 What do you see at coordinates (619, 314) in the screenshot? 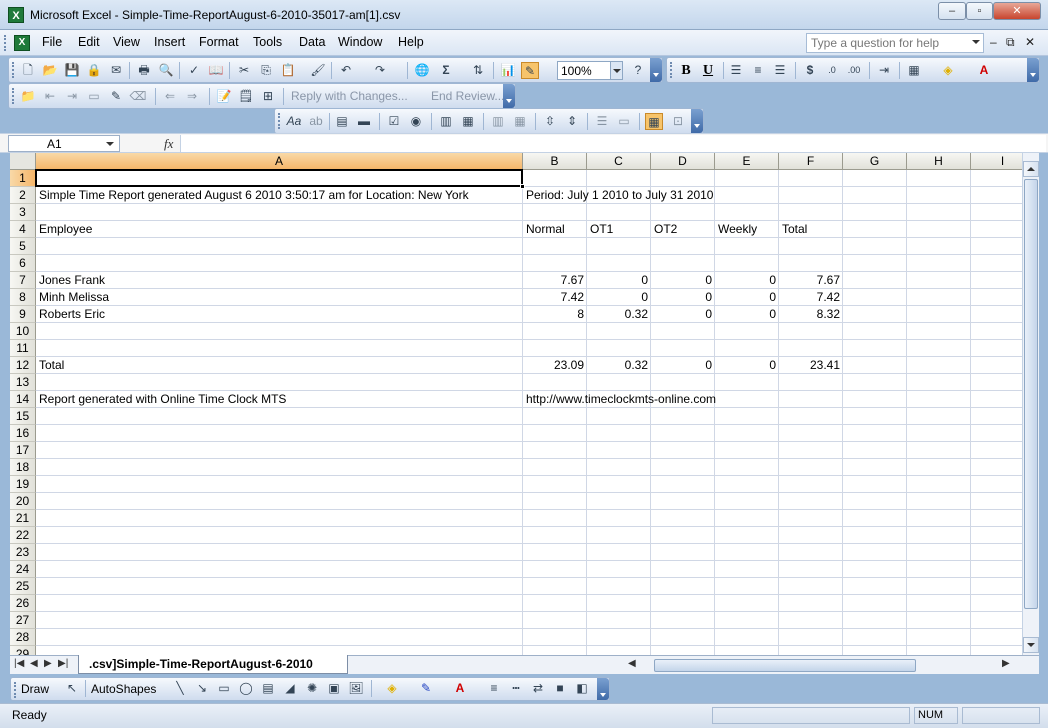
I see `cell-c9: 0.32` at bounding box center [619, 314].